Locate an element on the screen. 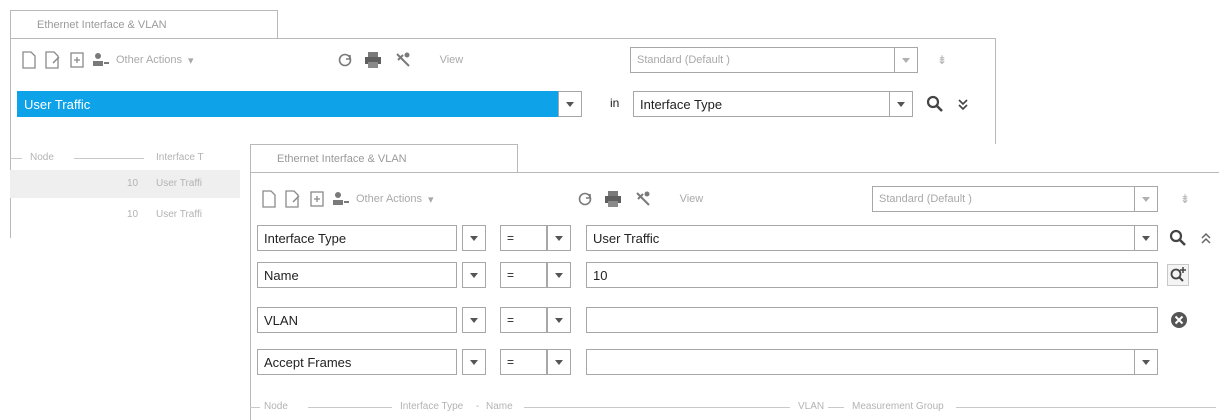 The image size is (1219, 420). front-column-measurement-group: Measurement Group is located at coordinates (898, 406).